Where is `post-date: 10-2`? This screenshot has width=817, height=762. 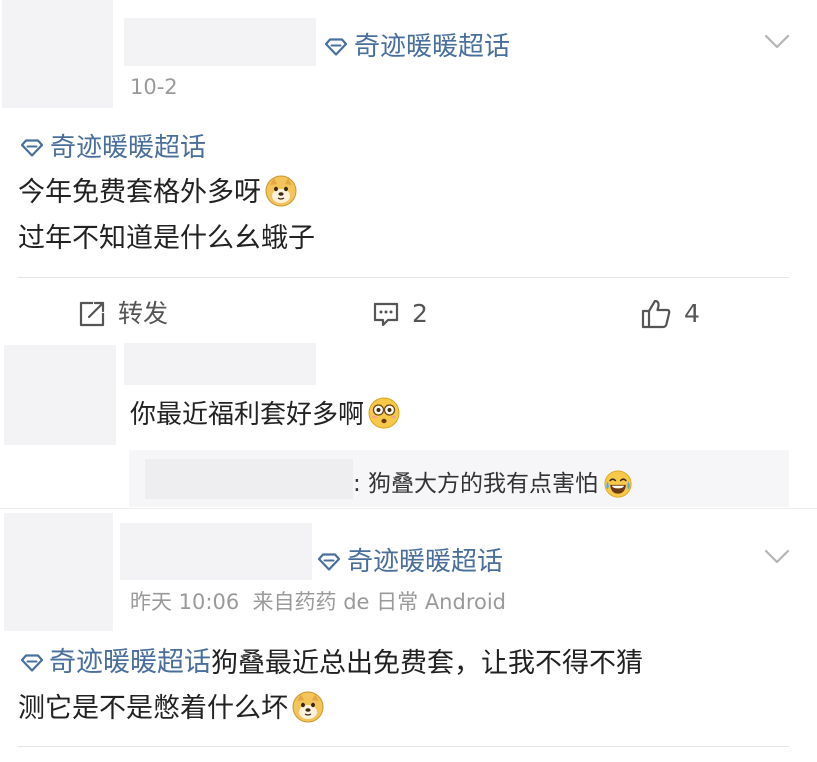
post-date: 10-2 is located at coordinates (154, 87).